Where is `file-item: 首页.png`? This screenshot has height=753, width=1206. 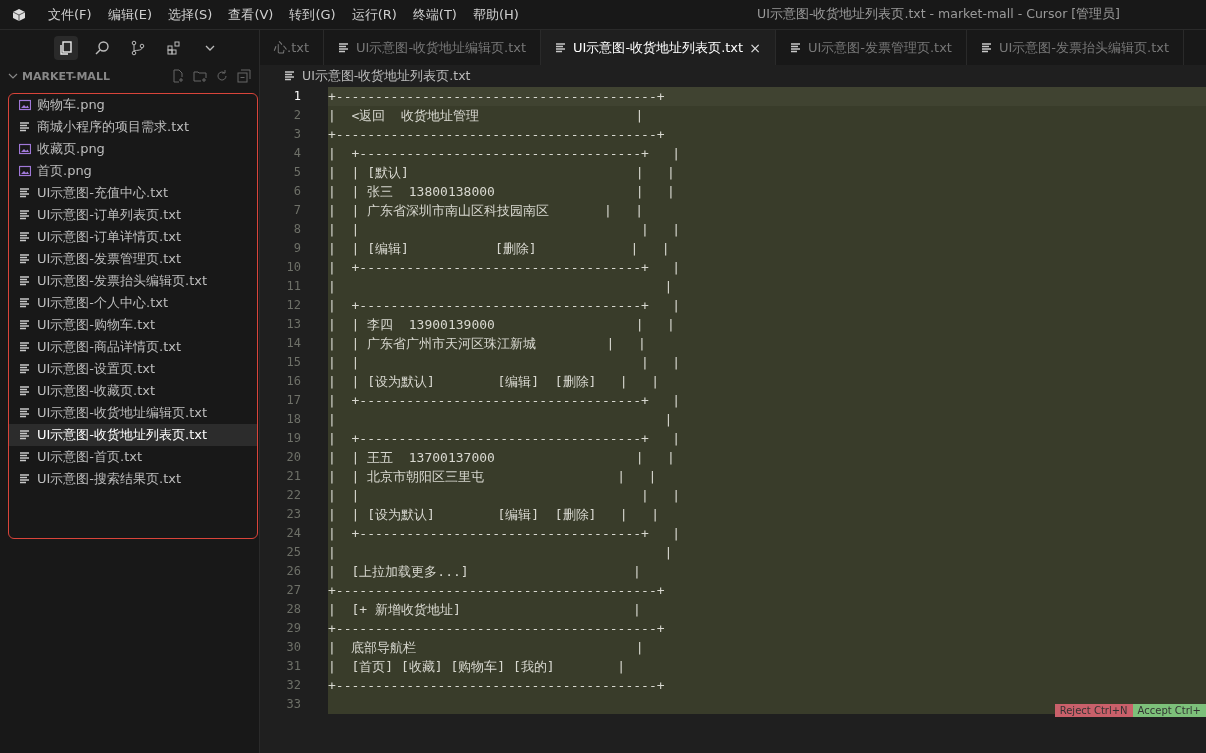 file-item: 首页.png is located at coordinates (133, 171).